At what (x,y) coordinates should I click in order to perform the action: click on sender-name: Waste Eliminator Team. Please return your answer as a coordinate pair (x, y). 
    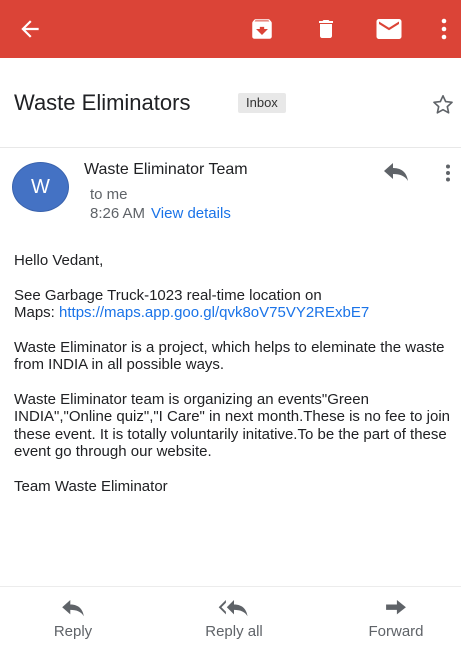
    Looking at the image, I should click on (166, 169).